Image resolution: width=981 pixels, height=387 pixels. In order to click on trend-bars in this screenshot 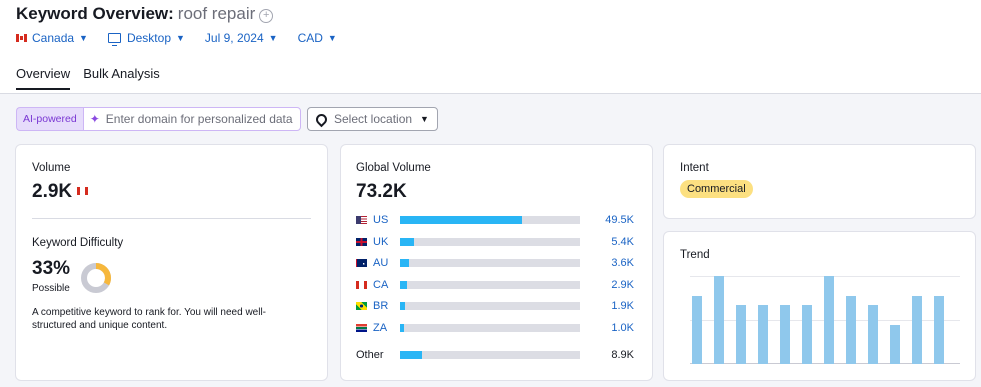, I will do `click(825, 320)`.